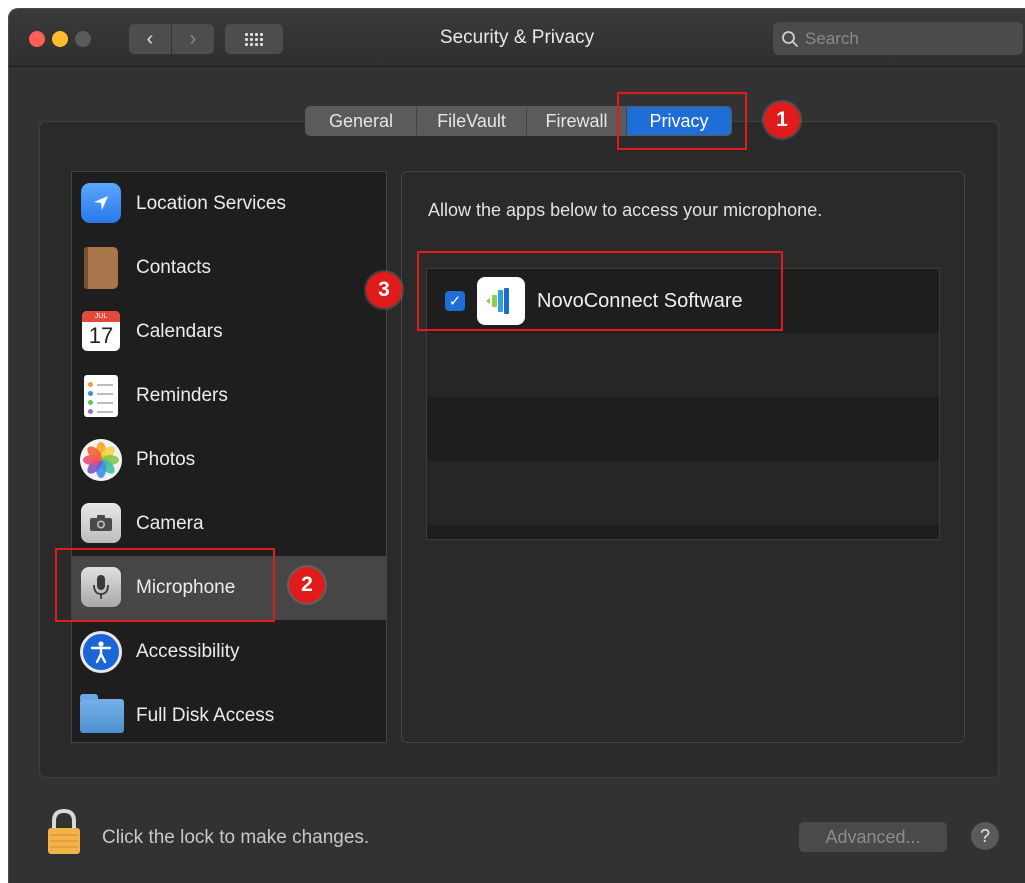  Describe the element at coordinates (173, 267) in the screenshot. I see `sidebar-item-label: Contacts` at that location.